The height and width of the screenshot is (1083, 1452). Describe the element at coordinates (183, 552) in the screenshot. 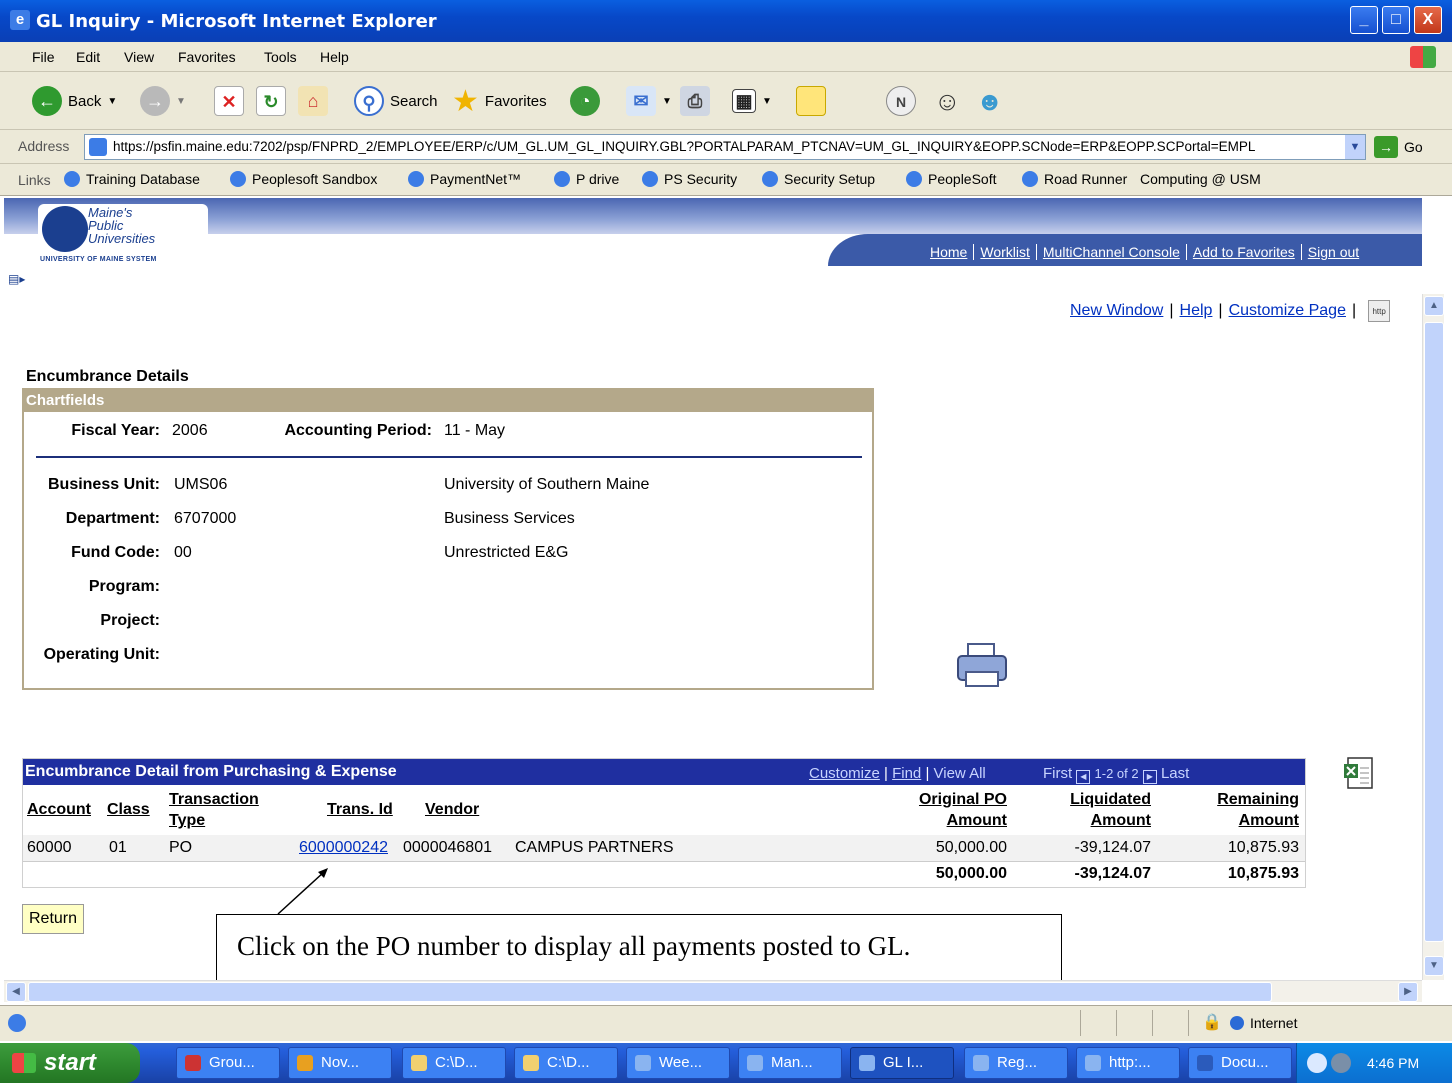

I see `fund-code-value: 00` at that location.